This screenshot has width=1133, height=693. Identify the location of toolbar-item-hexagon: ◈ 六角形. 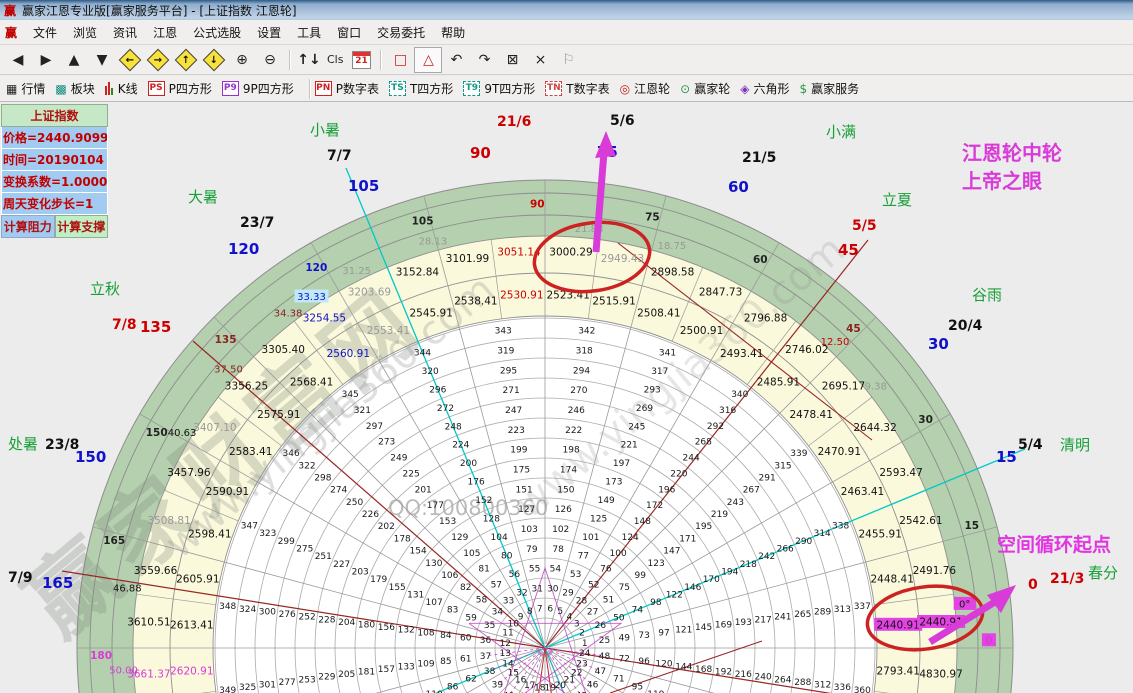
(764, 88).